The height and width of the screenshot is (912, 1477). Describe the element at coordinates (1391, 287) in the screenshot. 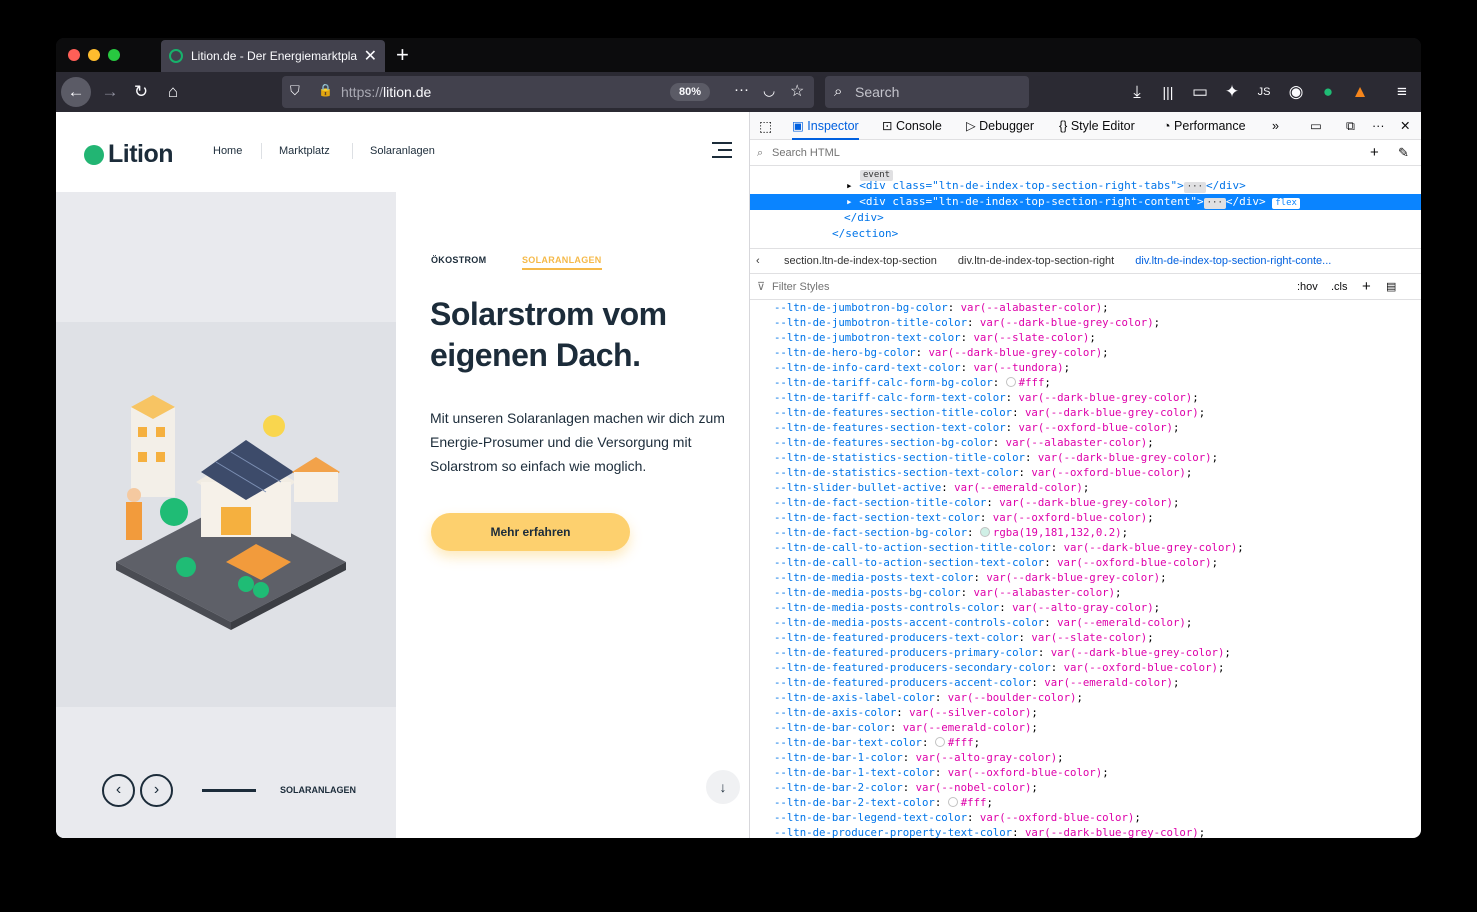

I see `print-styles-icon: ▤` at that location.